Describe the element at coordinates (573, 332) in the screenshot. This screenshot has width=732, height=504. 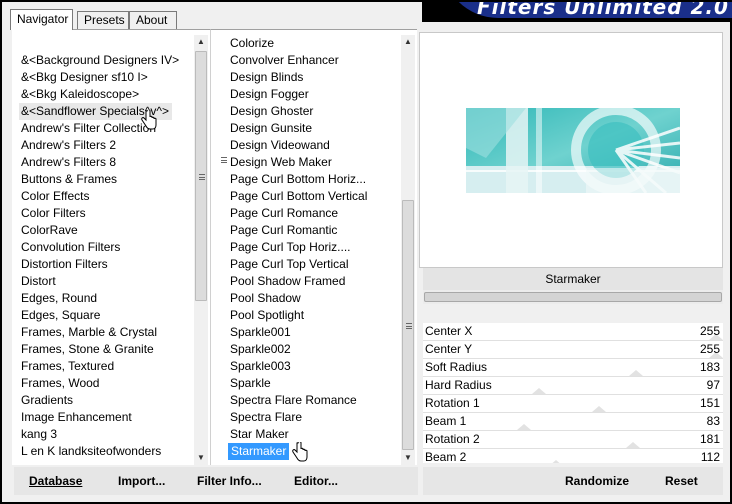
I see `param-row: Center X 255` at that location.